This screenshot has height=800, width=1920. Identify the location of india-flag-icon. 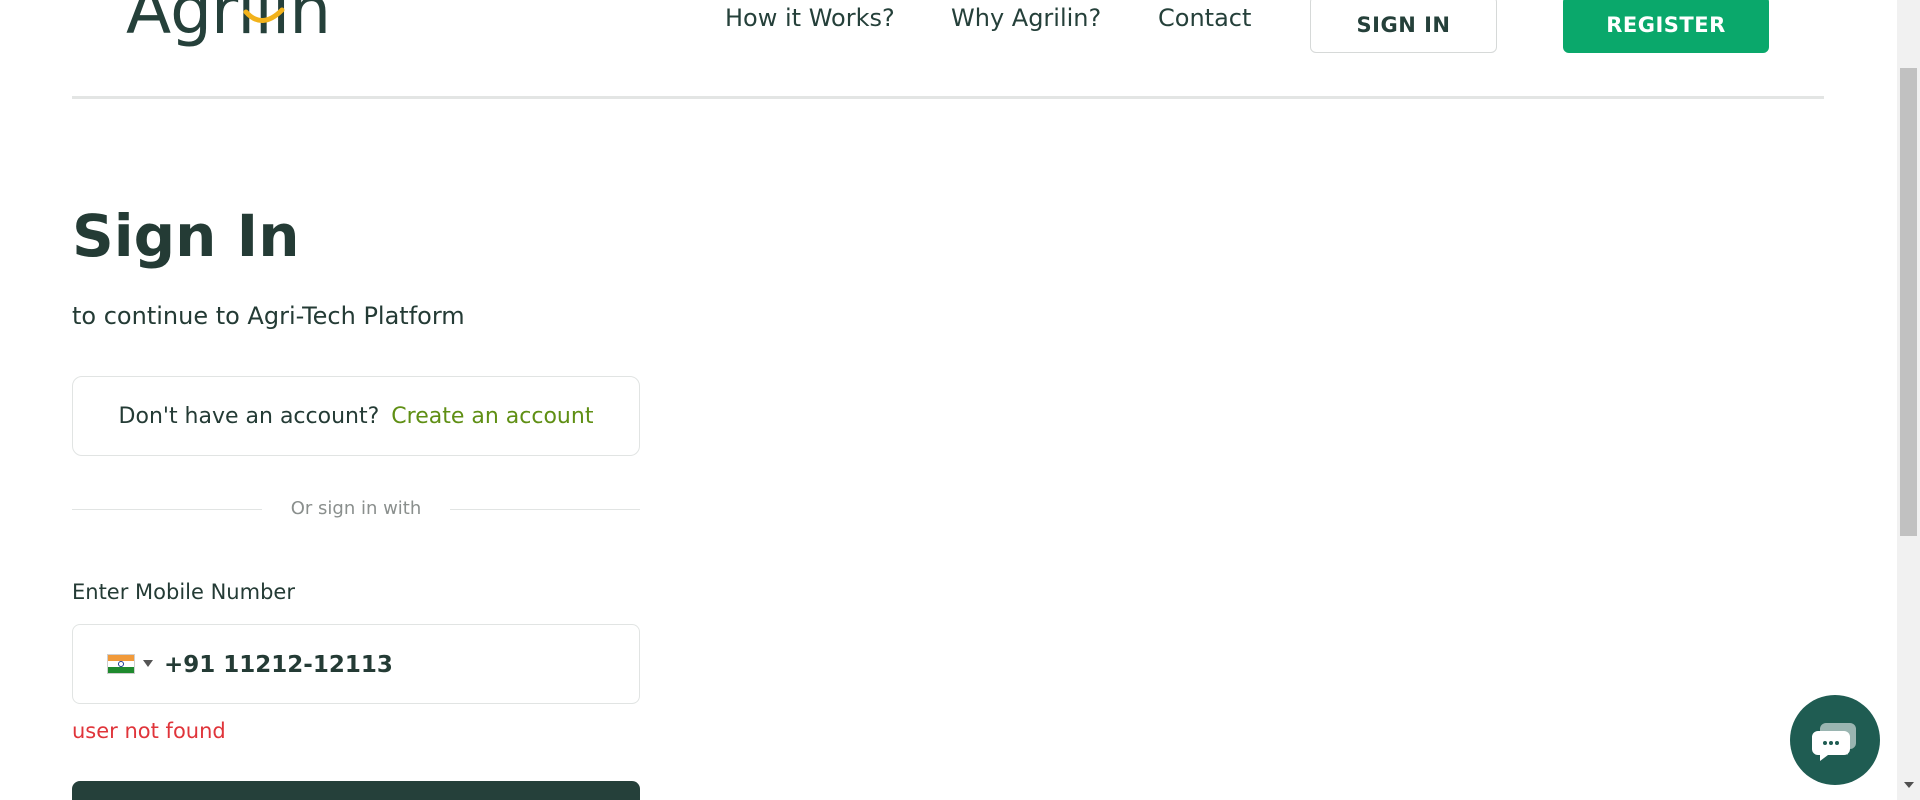
(121, 664).